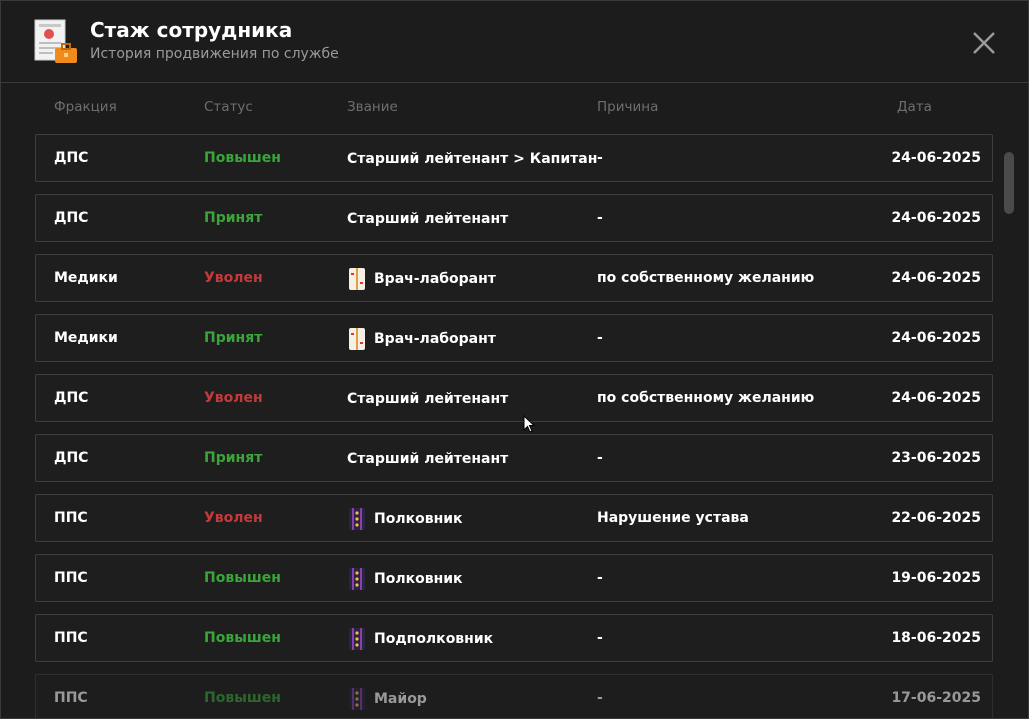 This screenshot has width=1029, height=719. I want to click on column-header-date: Дата, so click(914, 107).